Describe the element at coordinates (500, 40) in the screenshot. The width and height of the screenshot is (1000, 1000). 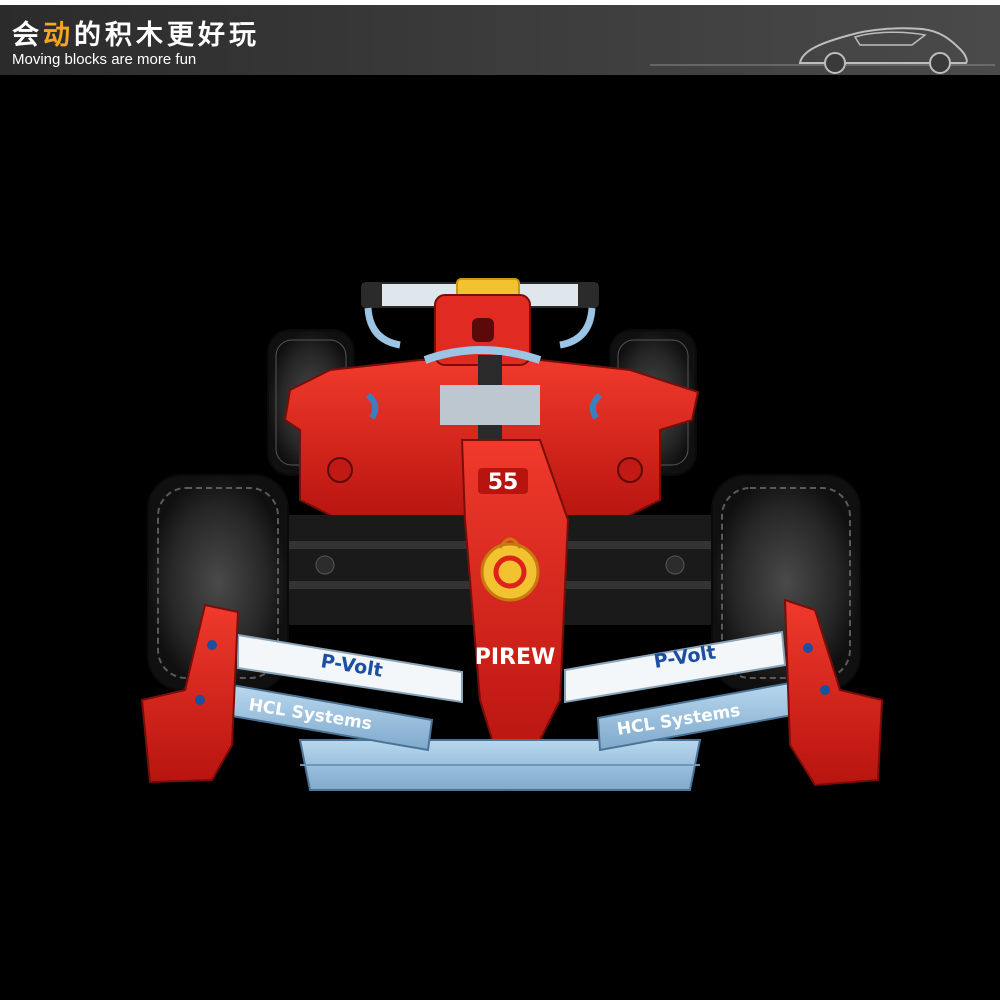
I see `header-banner: 会动的积木更好玩 Moving blocks are more fun` at that location.